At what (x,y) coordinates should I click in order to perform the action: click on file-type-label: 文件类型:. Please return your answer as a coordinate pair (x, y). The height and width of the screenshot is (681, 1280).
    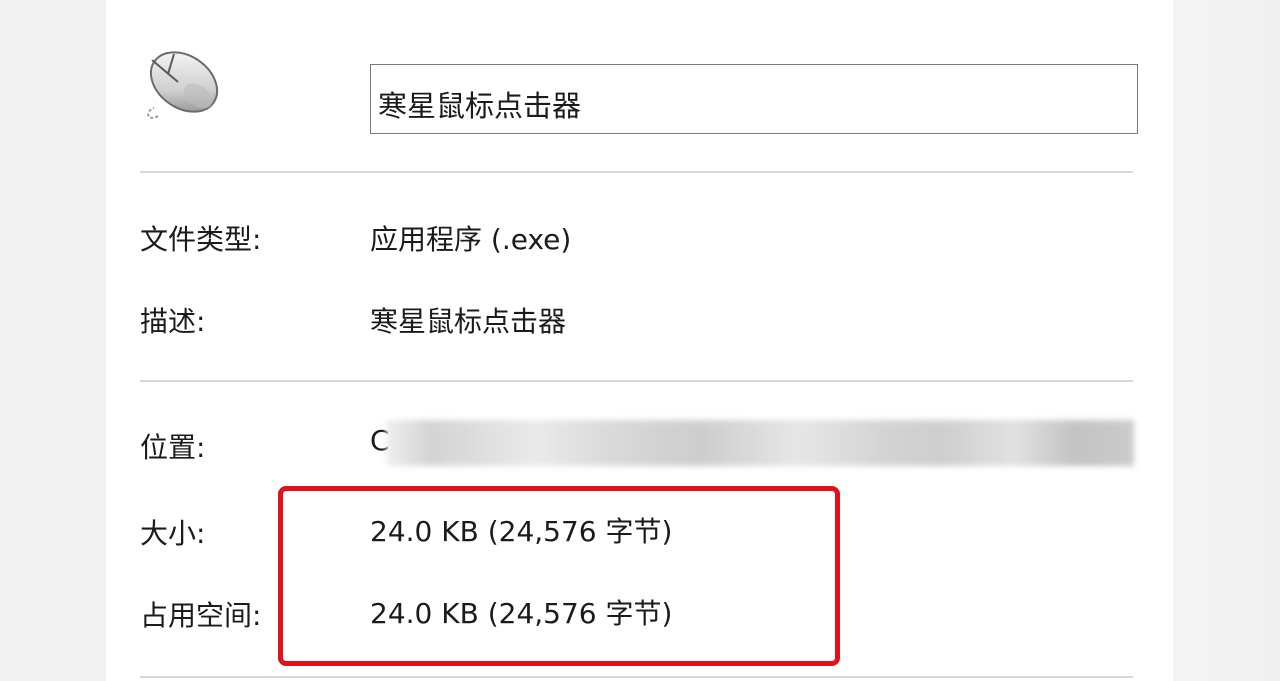
    Looking at the image, I should click on (201, 239).